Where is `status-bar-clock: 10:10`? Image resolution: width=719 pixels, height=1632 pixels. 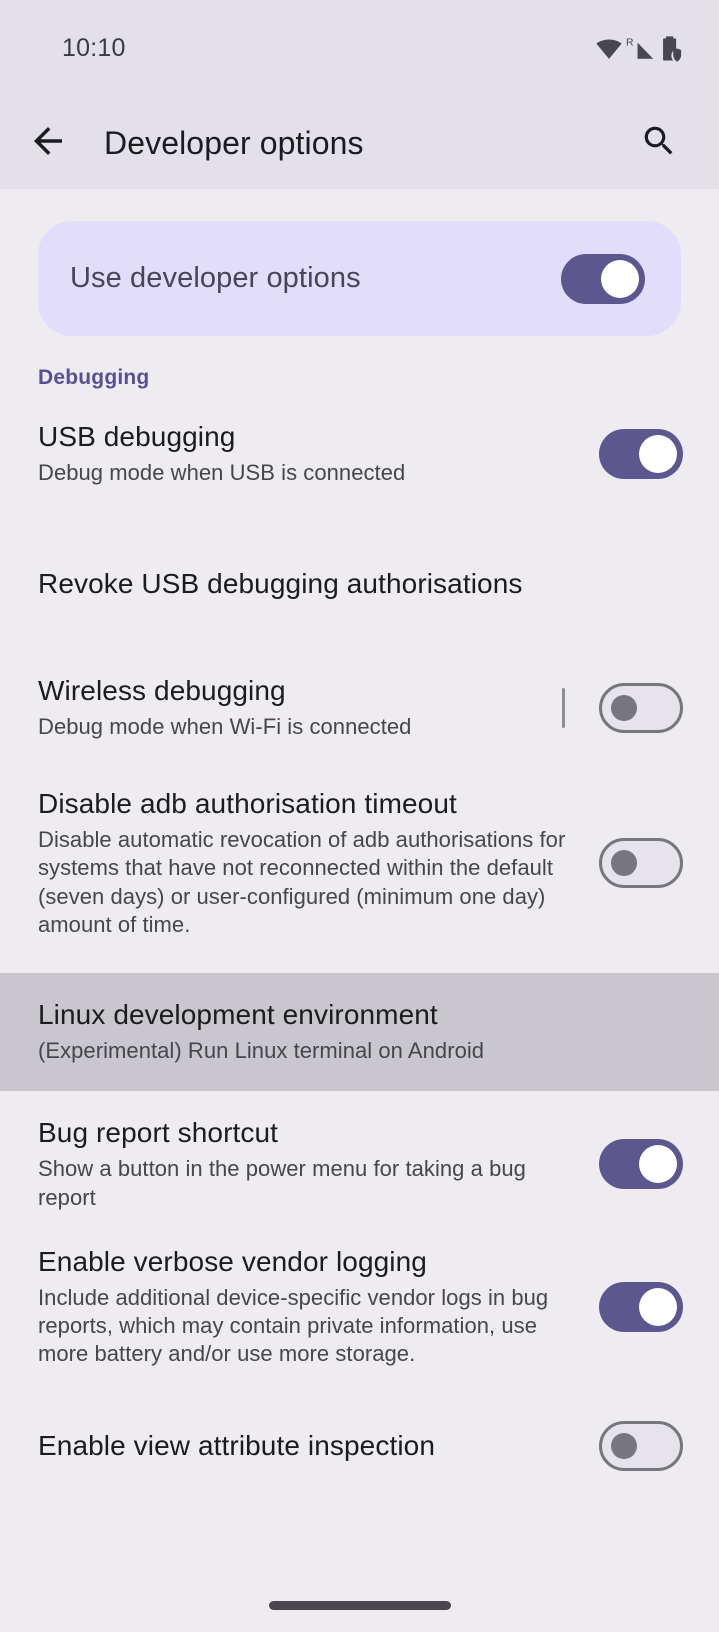
status-bar-clock: 10:10 is located at coordinates (94, 48).